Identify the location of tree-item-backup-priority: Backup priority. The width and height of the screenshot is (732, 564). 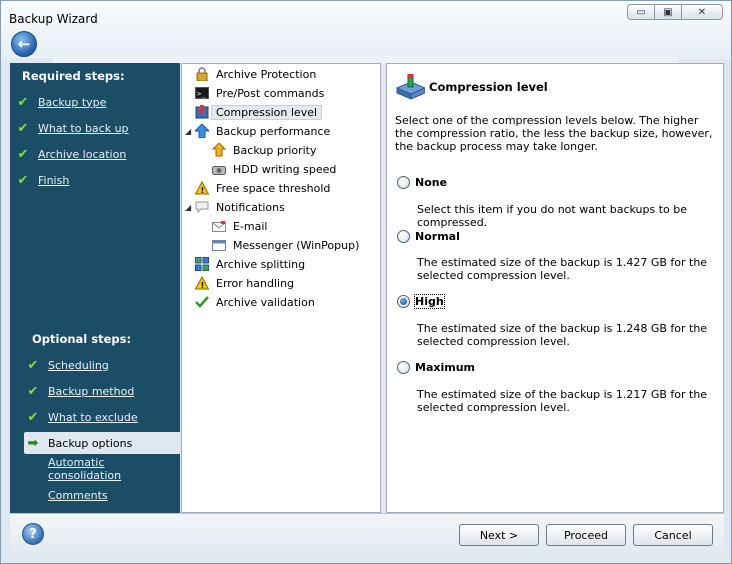
(264, 150).